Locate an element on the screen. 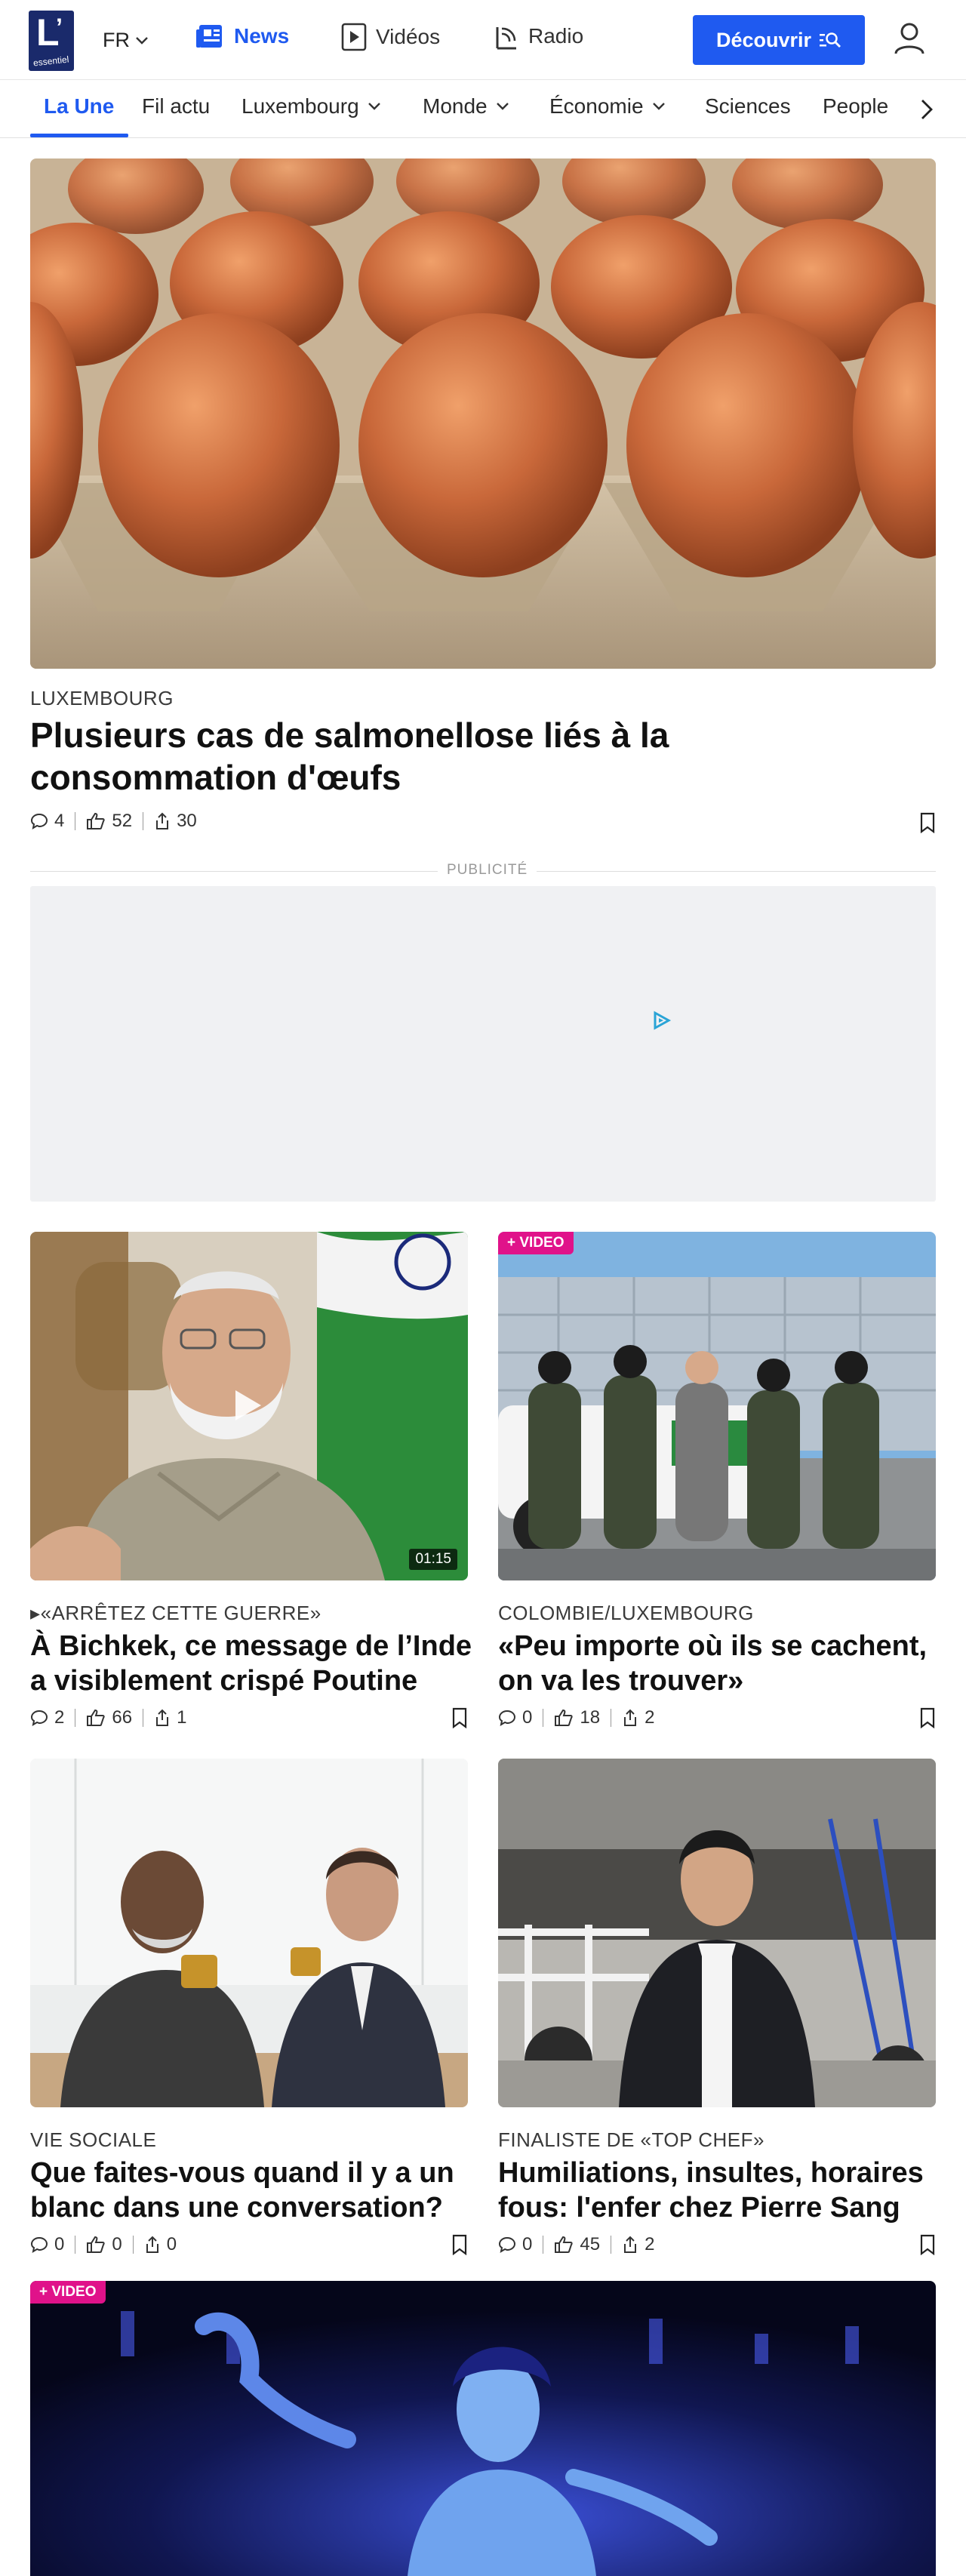 Image resolution: width=966 pixels, height=2576 pixels. article-meta: 0 0 0 is located at coordinates (103, 2244).